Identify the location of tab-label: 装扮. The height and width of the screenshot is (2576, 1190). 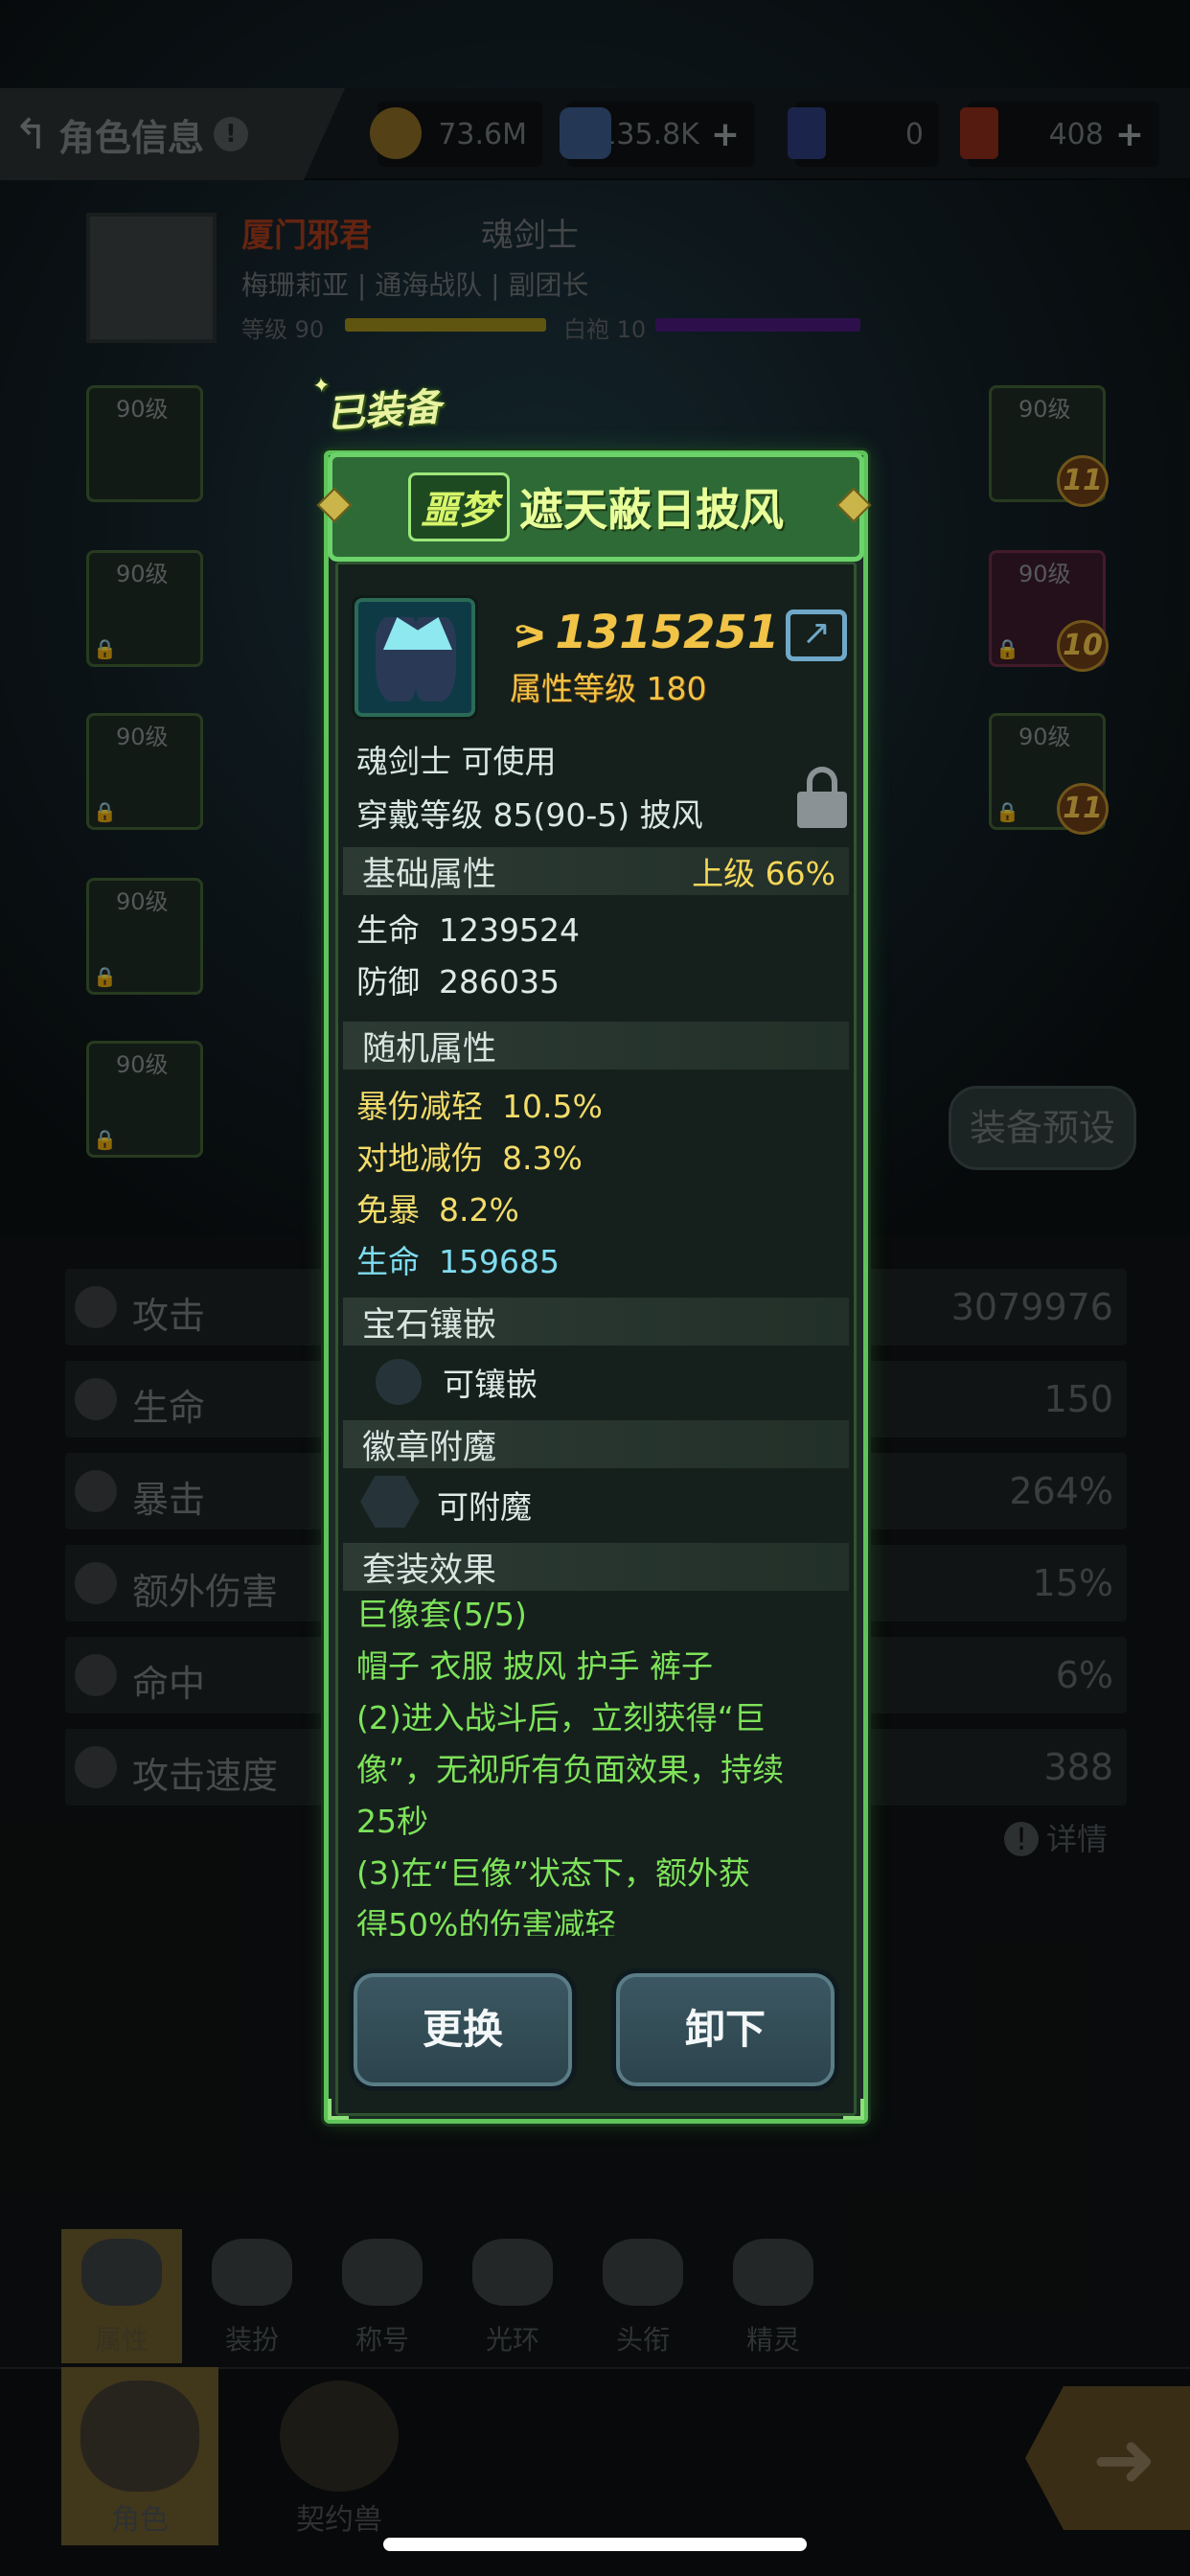
(251, 2340).